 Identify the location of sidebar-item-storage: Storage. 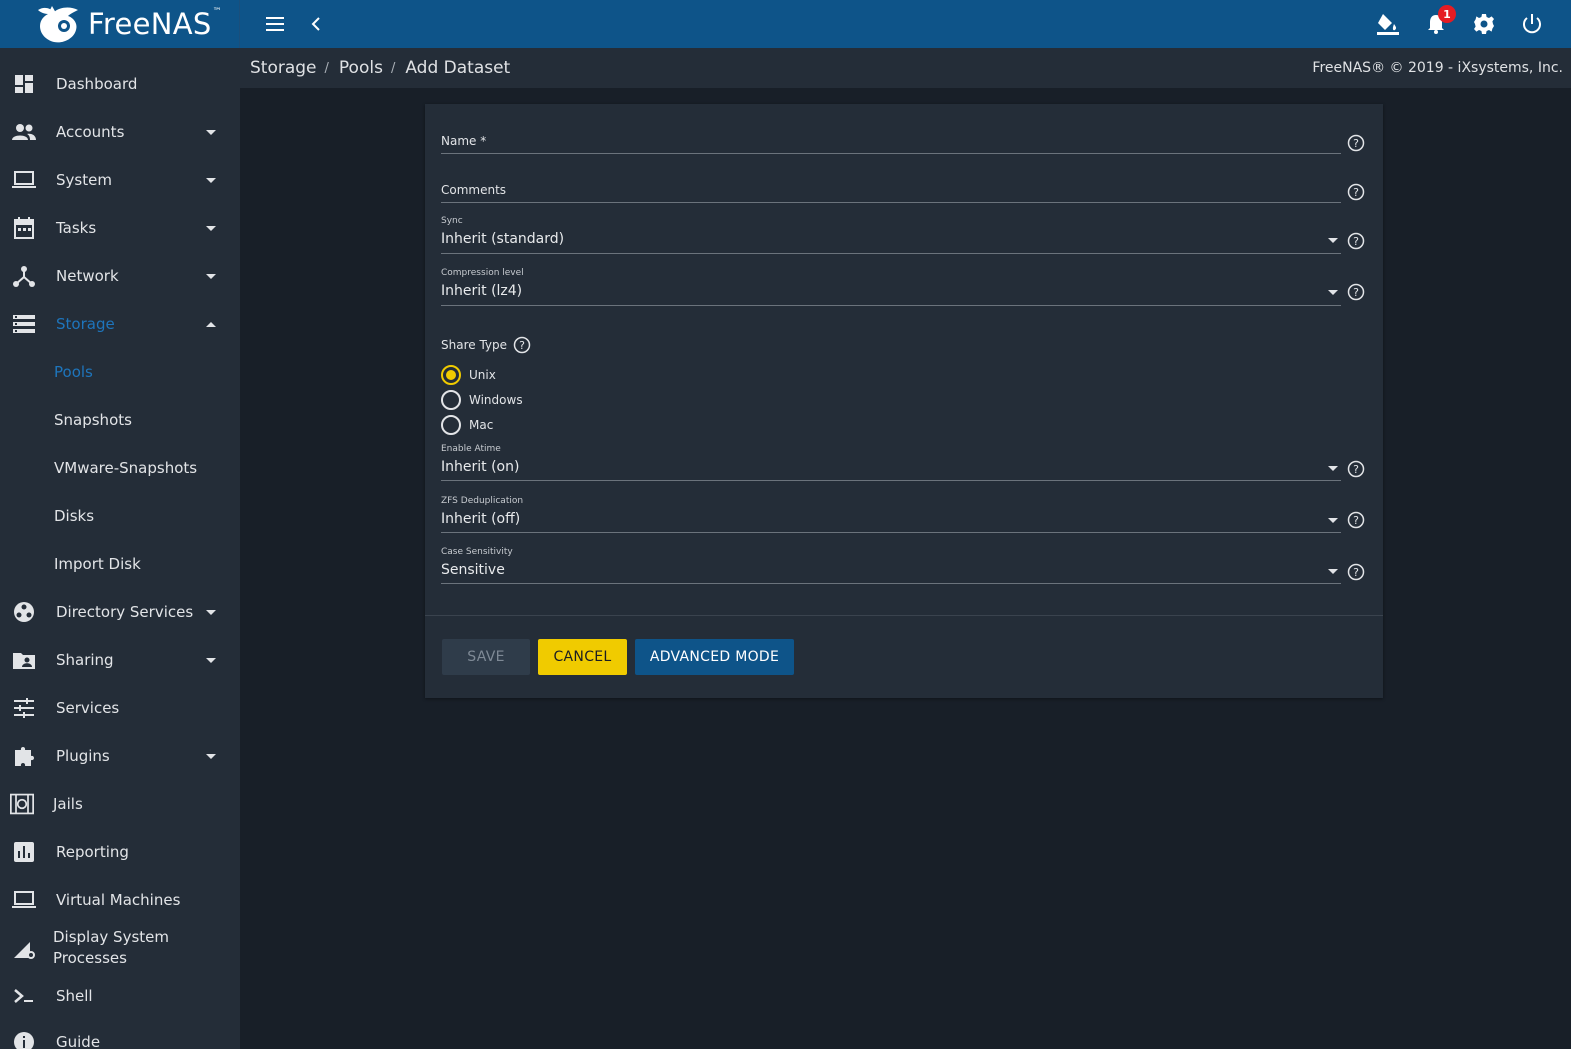
(120, 324).